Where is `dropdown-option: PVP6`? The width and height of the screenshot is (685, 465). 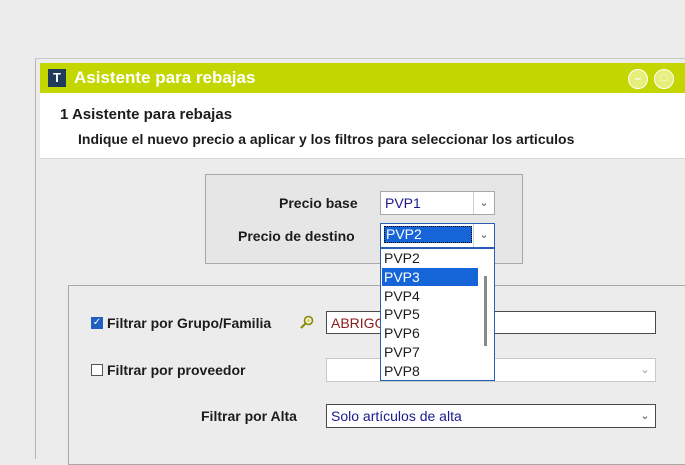
dropdown-option: PVP6 is located at coordinates (430, 333).